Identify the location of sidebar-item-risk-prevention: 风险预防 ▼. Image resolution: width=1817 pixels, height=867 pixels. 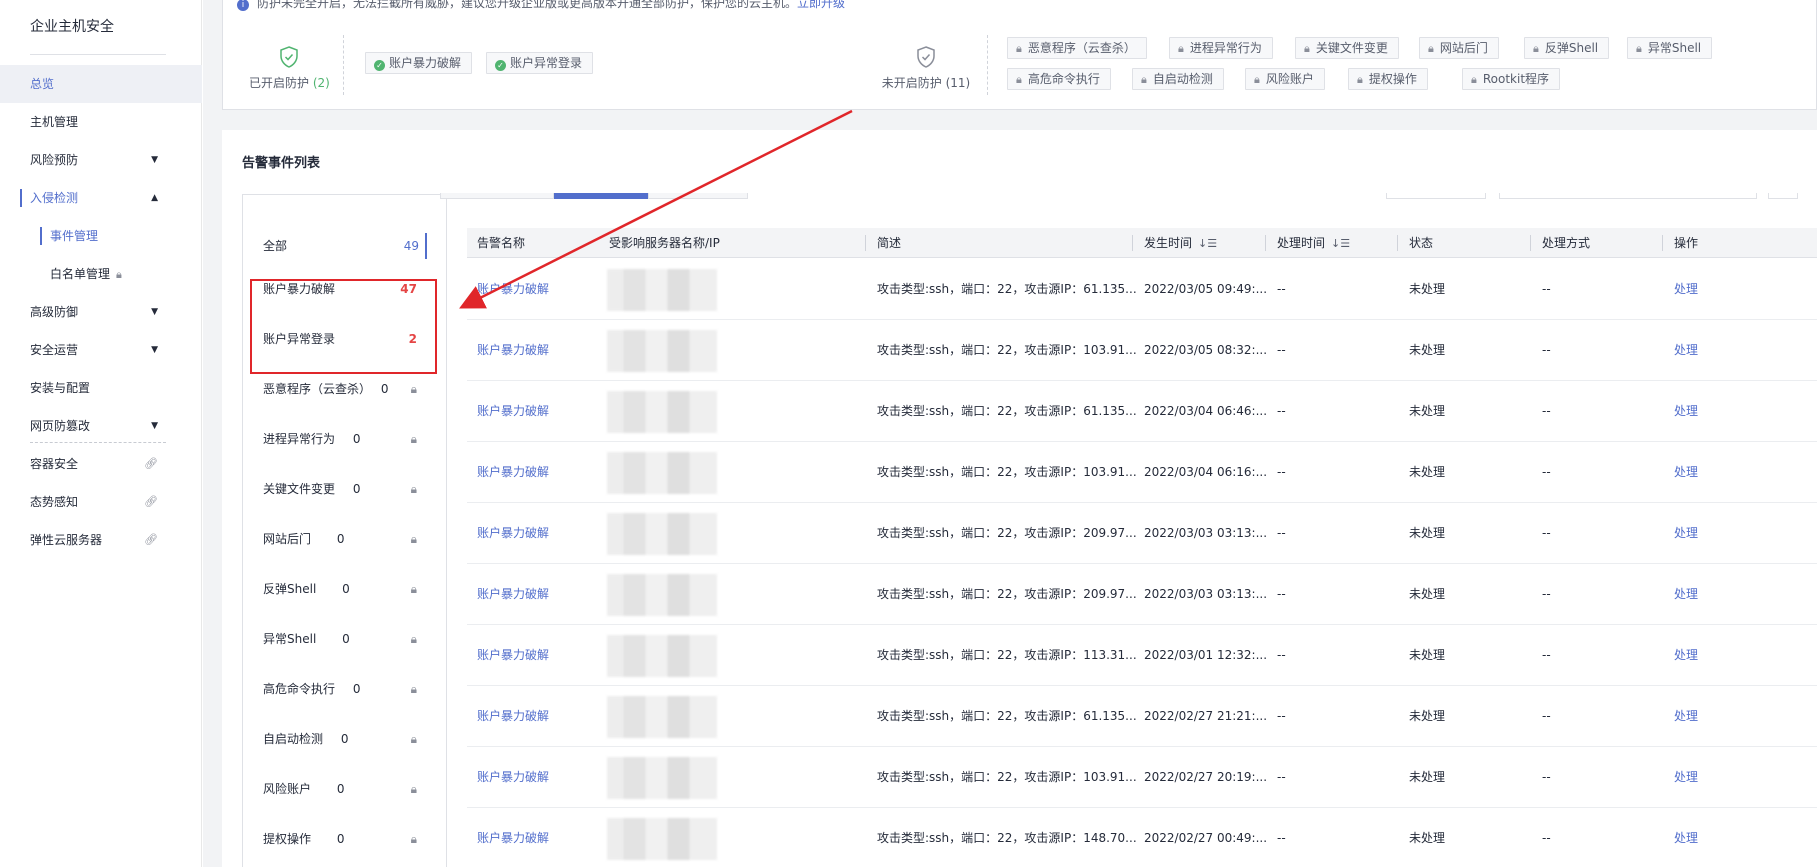
(101, 160).